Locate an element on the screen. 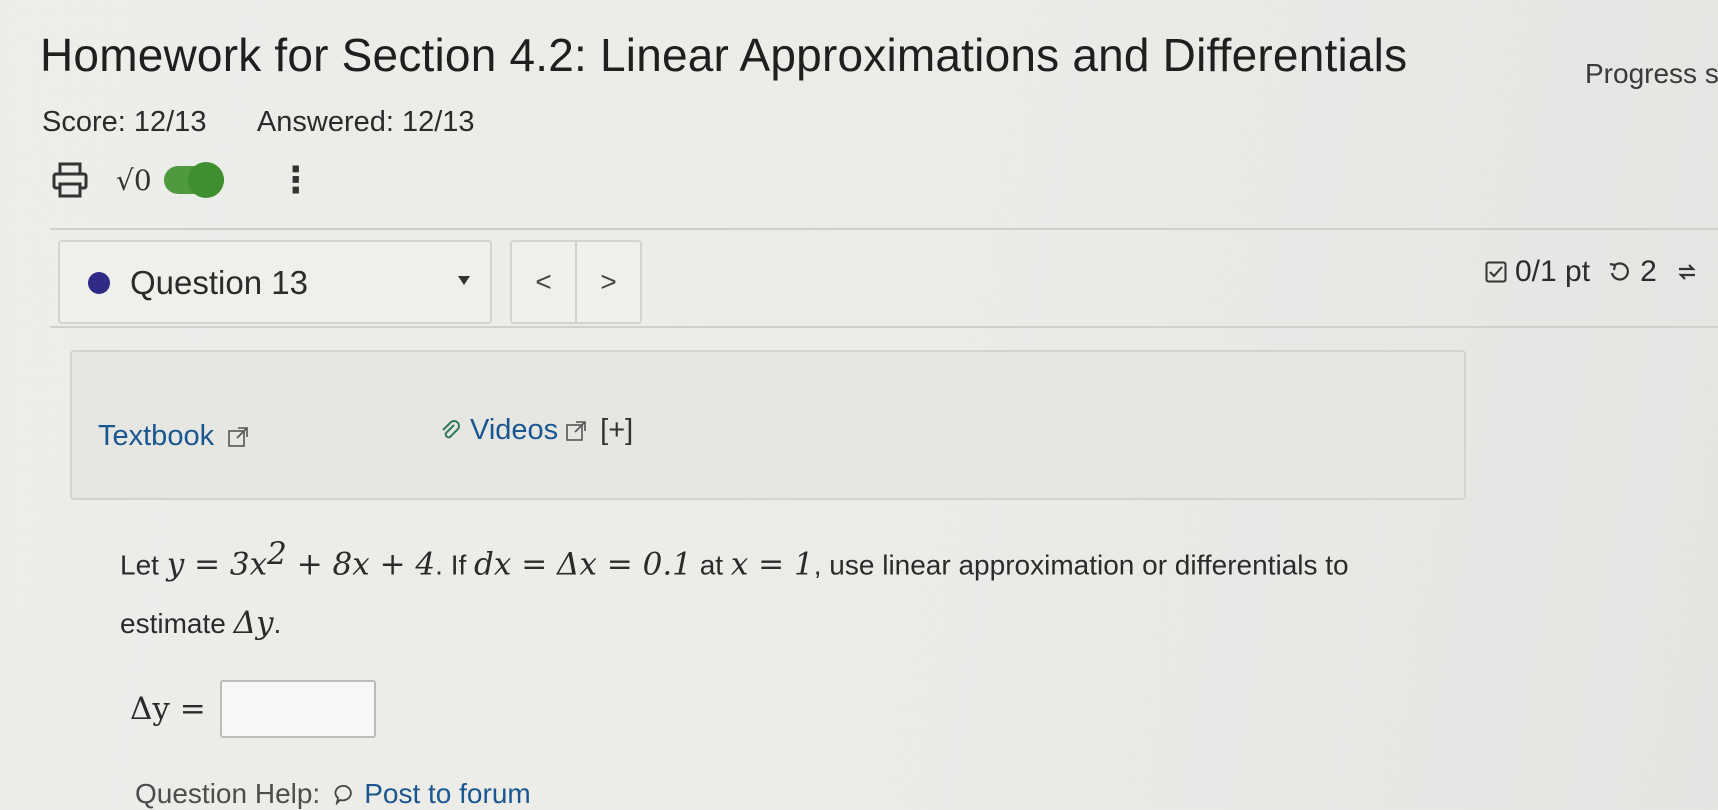  post-to-forum-label: Post to forum is located at coordinates (447, 793).